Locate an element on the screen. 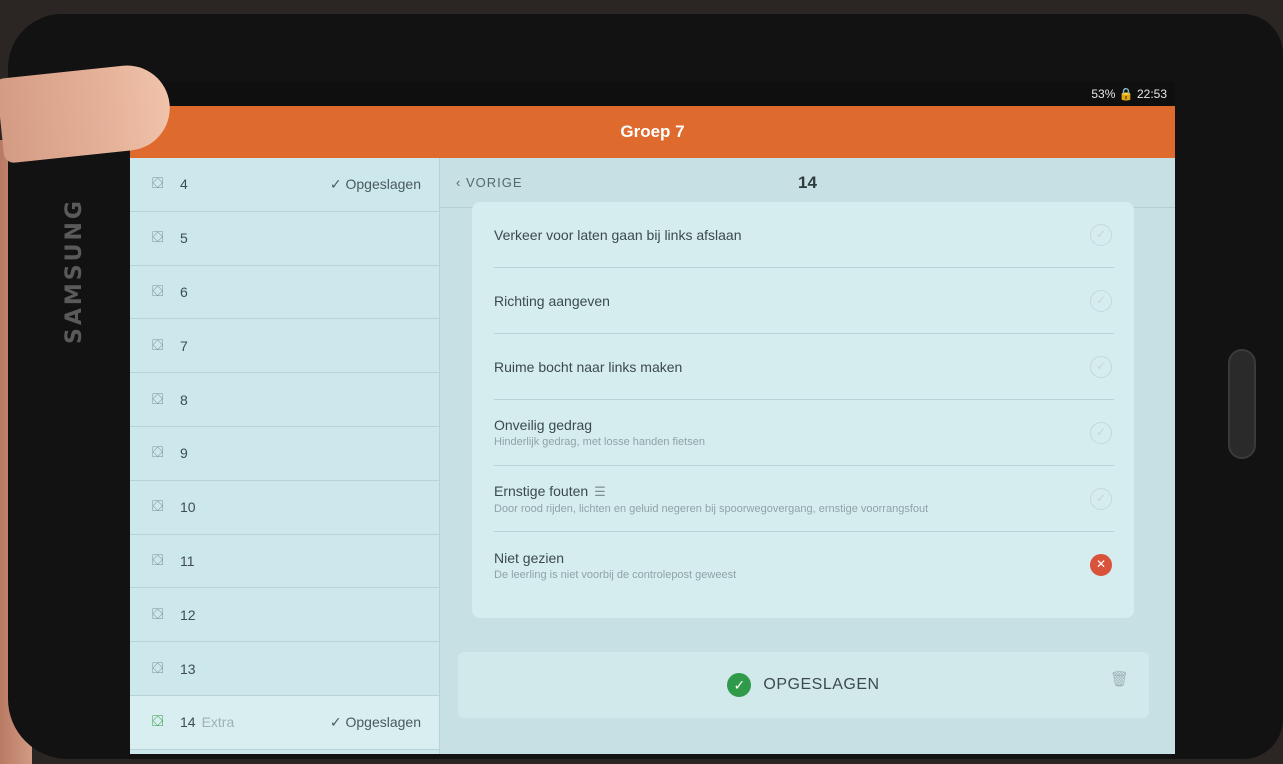 The width and height of the screenshot is (1283, 764). home-button is located at coordinates (1242, 404).